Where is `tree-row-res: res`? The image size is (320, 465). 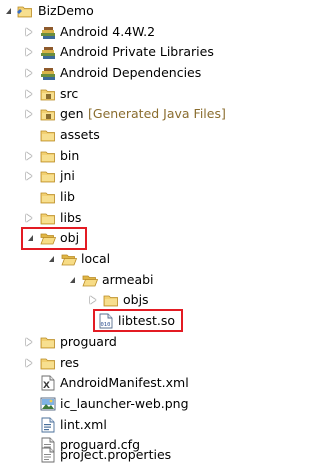 tree-row-res: res is located at coordinates (126, 363).